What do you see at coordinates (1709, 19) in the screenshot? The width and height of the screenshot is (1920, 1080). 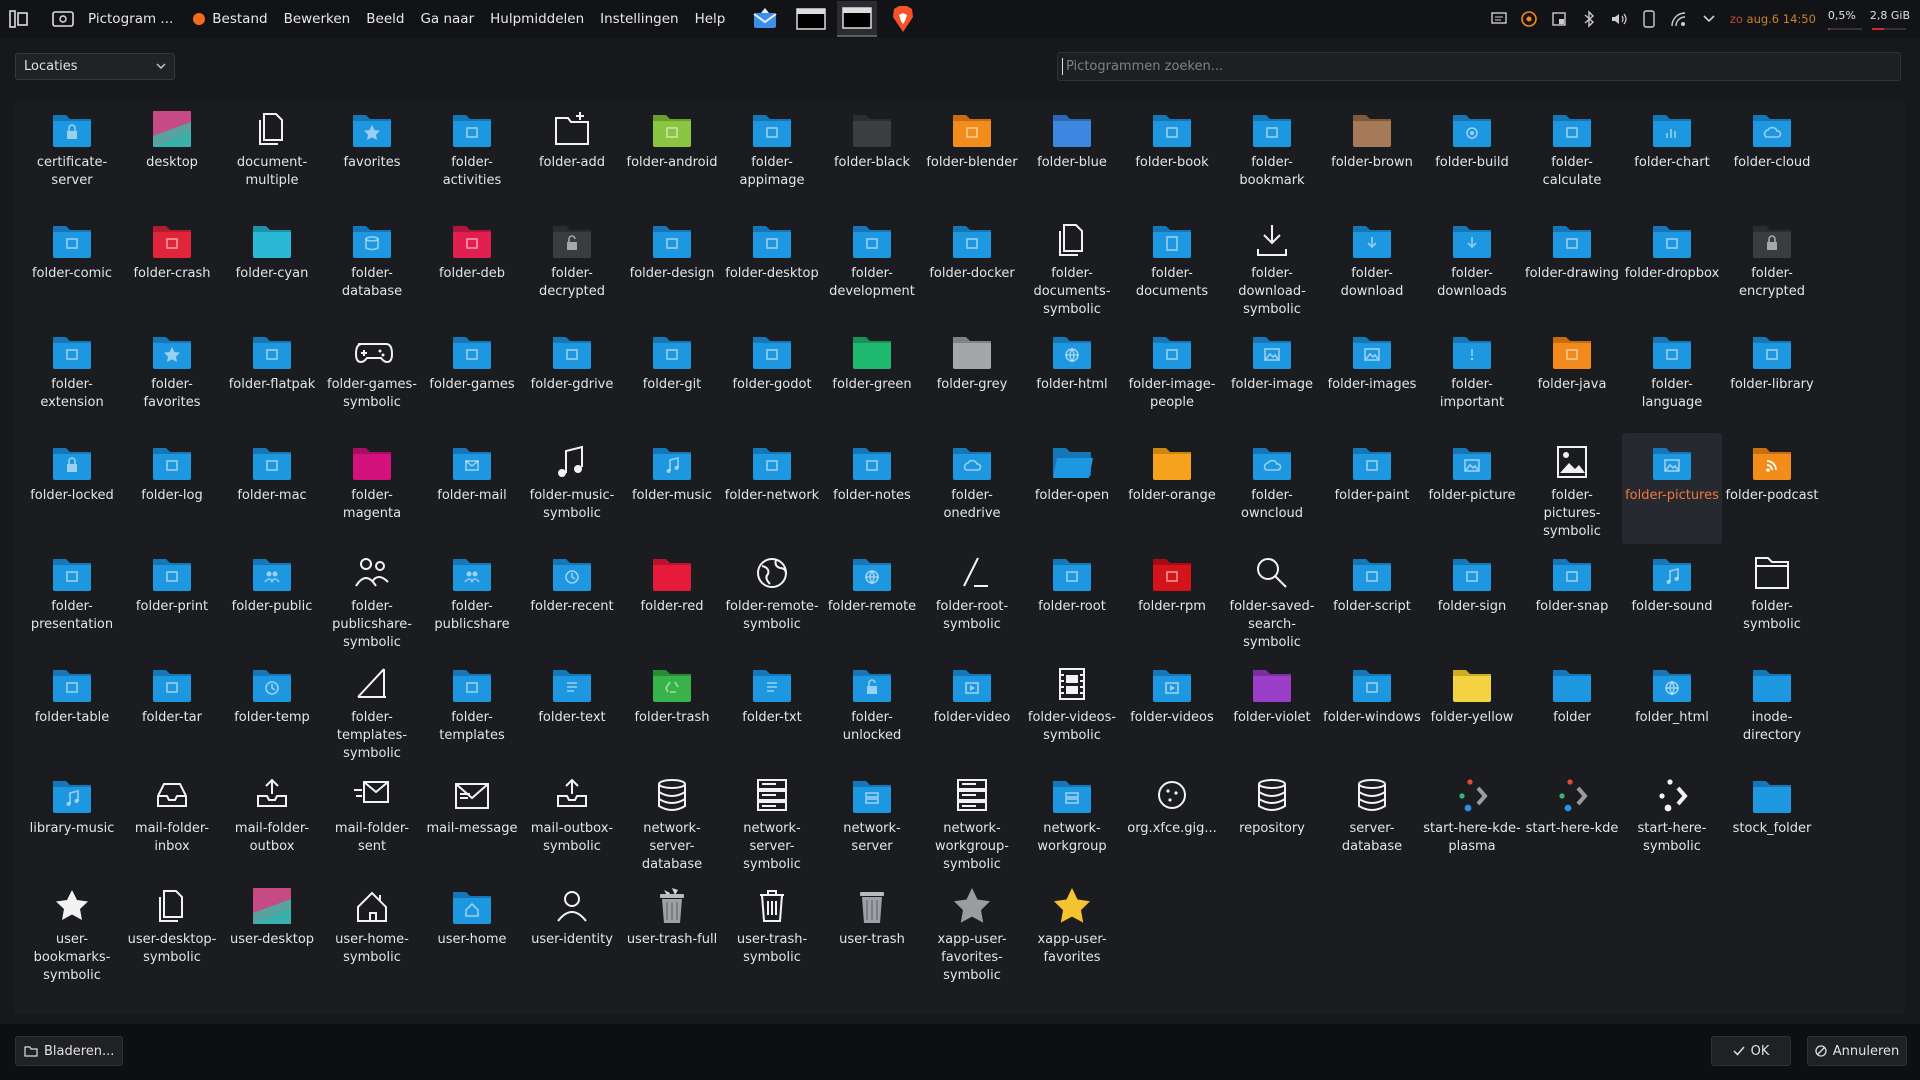 I see `expand-icon` at bounding box center [1709, 19].